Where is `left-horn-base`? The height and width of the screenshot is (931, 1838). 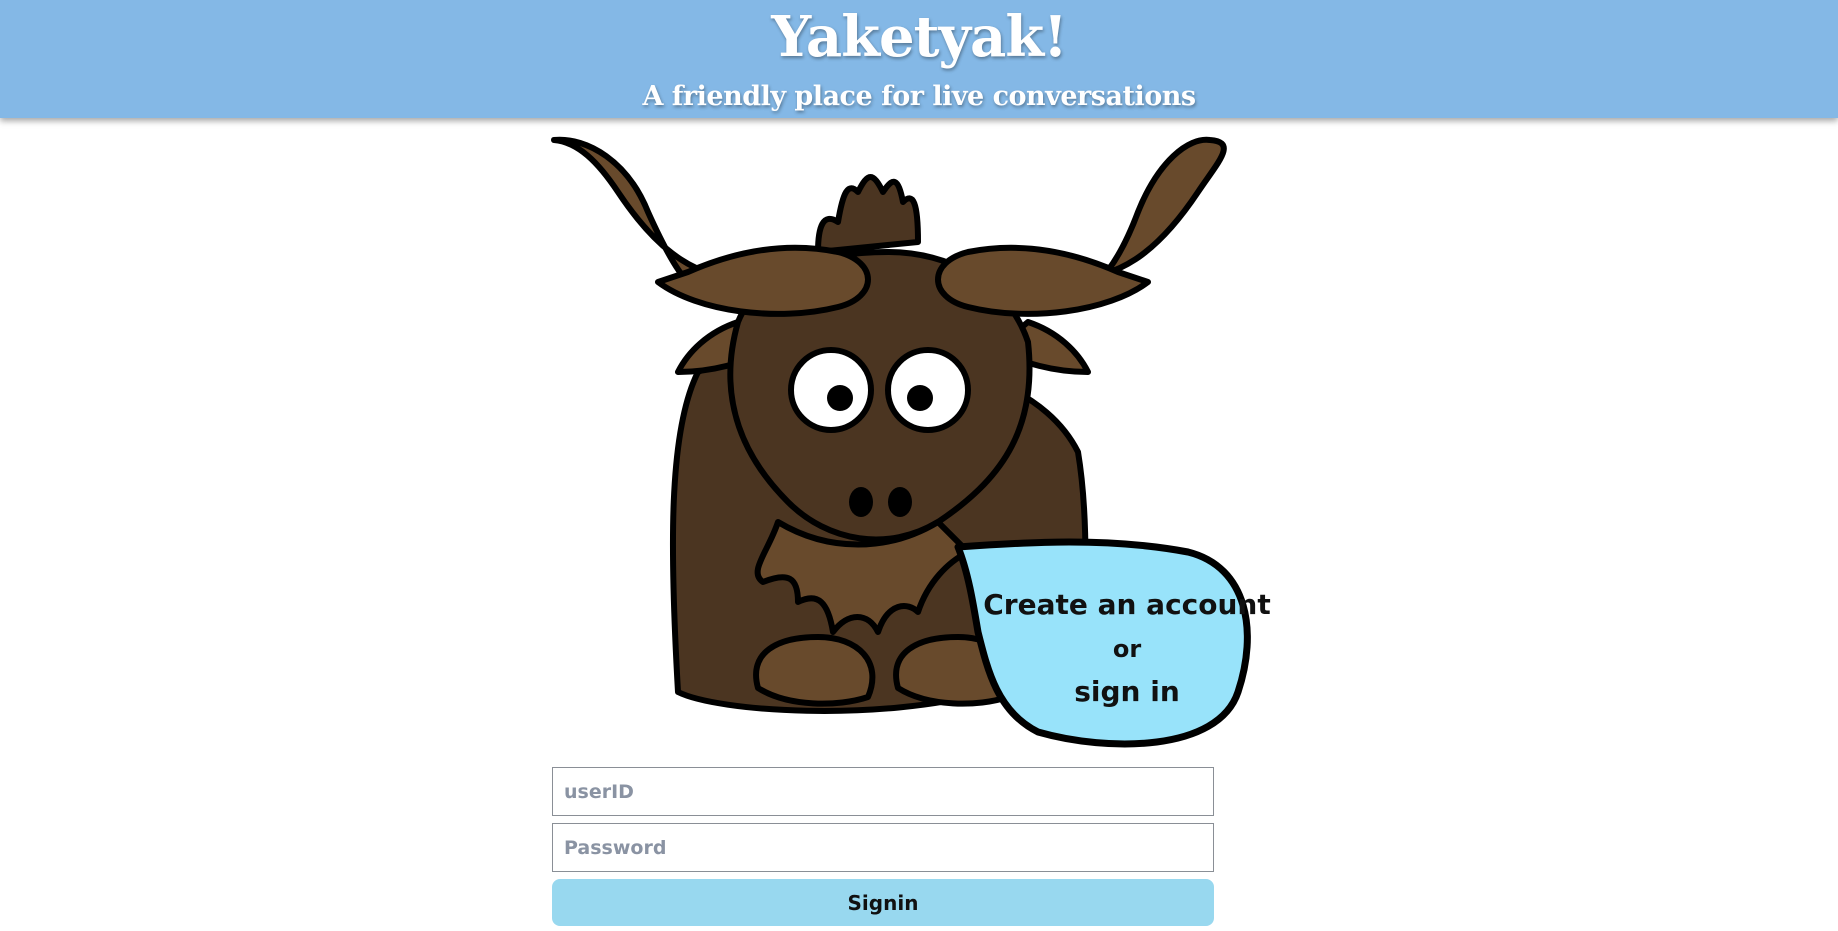 left-horn-base is located at coordinates (763, 280).